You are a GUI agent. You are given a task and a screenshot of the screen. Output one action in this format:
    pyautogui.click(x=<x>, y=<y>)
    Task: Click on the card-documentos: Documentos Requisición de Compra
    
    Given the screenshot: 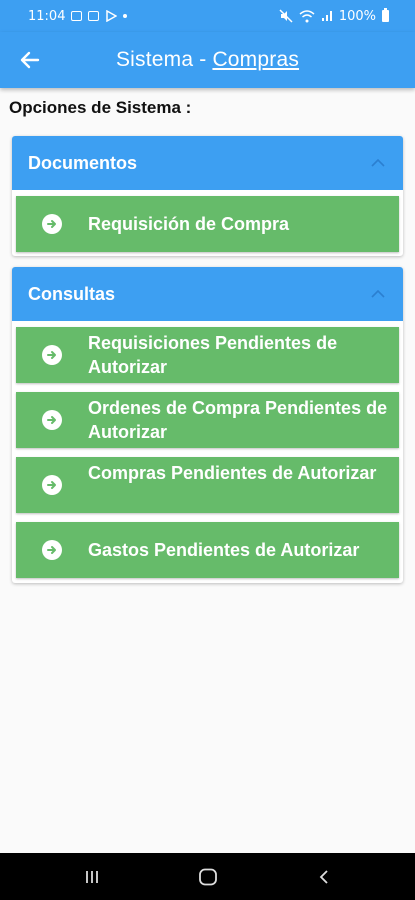 What is the action you would take?
    pyautogui.click(x=207, y=196)
    